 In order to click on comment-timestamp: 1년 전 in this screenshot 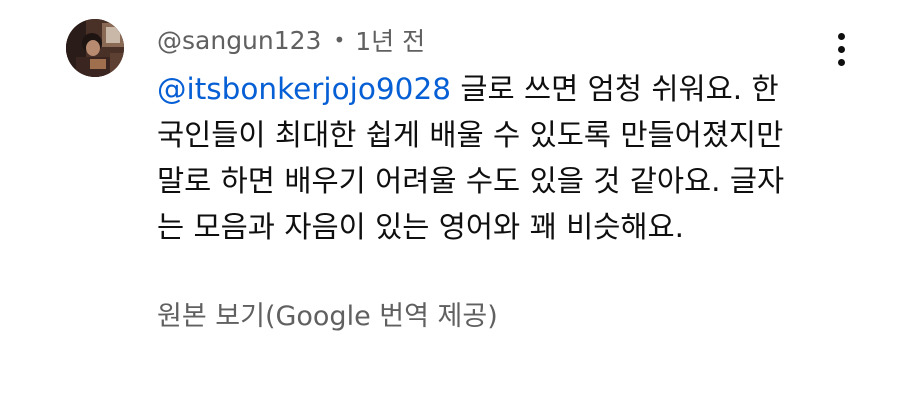, I will do `click(390, 40)`.